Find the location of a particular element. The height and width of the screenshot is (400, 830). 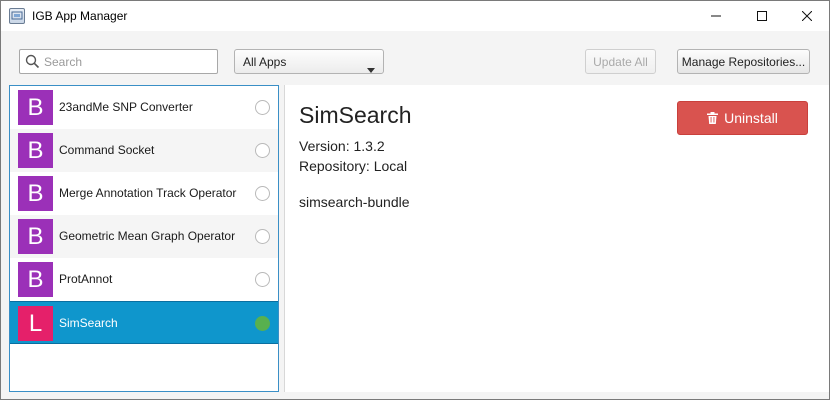

list-item: B Merge Annotation Track Operator is located at coordinates (144, 193).